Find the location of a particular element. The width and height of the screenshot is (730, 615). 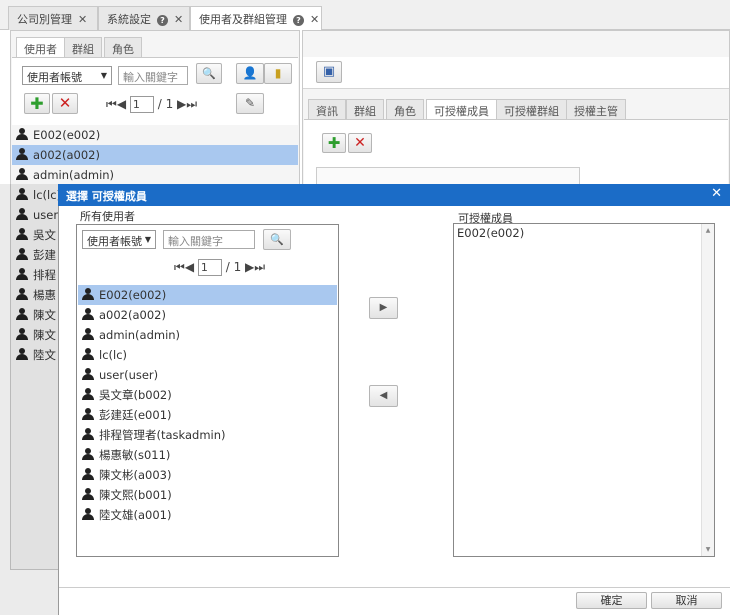

tab-label: 角色 is located at coordinates (405, 111).